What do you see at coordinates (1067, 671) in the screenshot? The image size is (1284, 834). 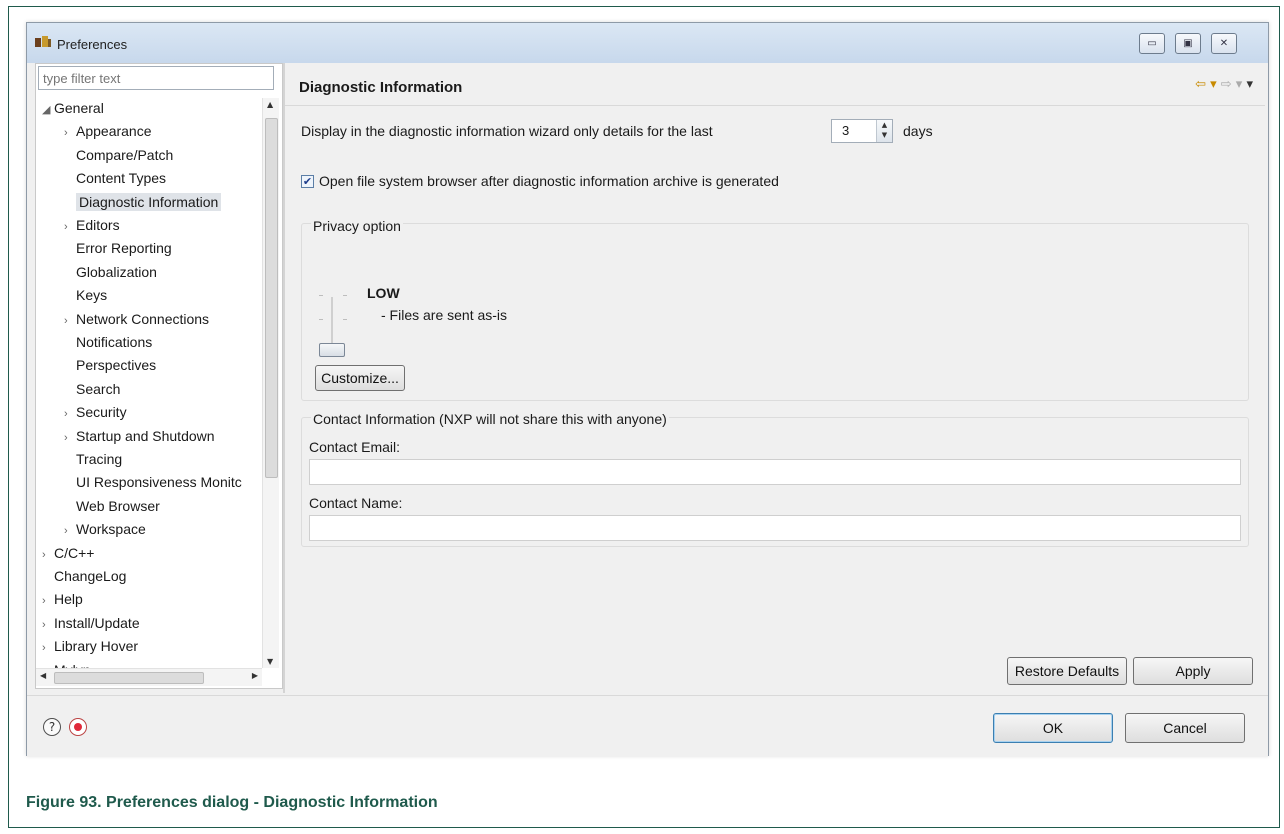 I see `restore-defaults-button: Restore Defaults` at bounding box center [1067, 671].